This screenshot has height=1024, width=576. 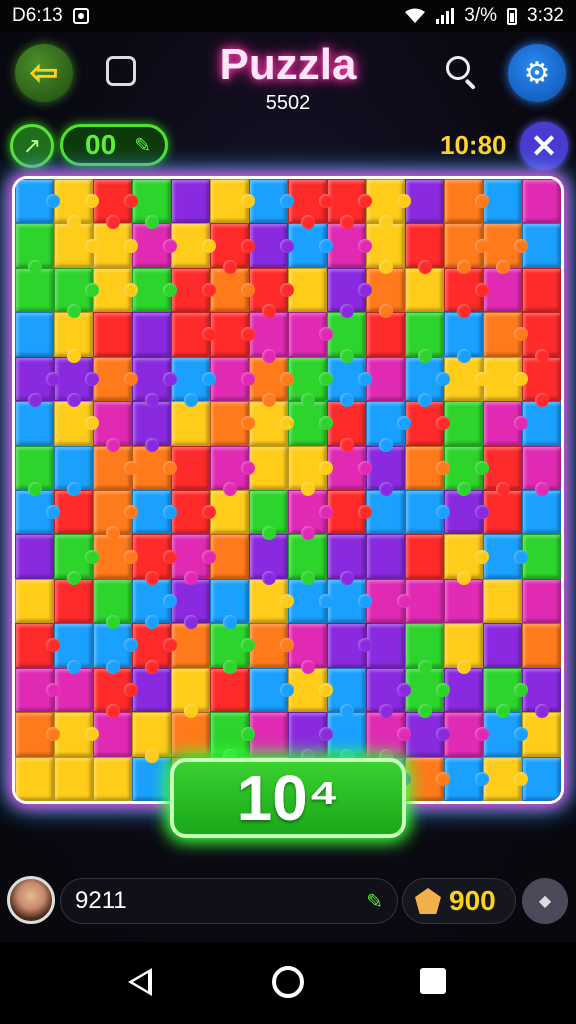 What do you see at coordinates (31, 900) in the screenshot?
I see `avatar` at bounding box center [31, 900].